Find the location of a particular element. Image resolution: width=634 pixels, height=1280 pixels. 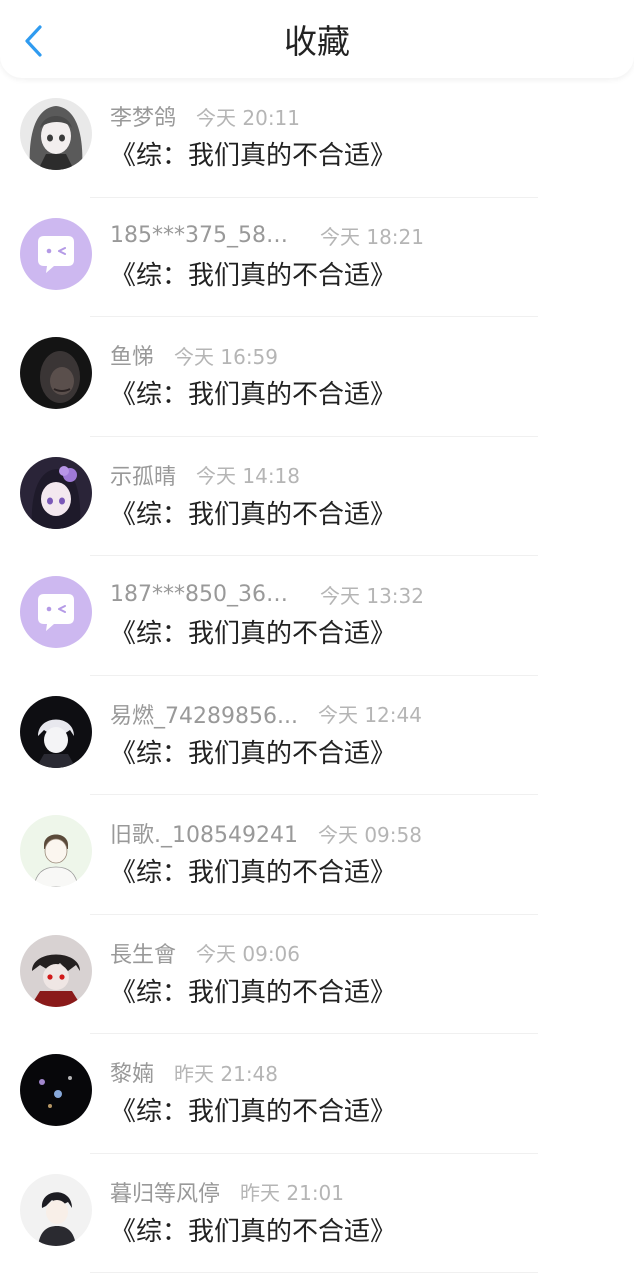

item-meta: 旧歌._108549241 今天 09:58 is located at coordinates (266, 833).